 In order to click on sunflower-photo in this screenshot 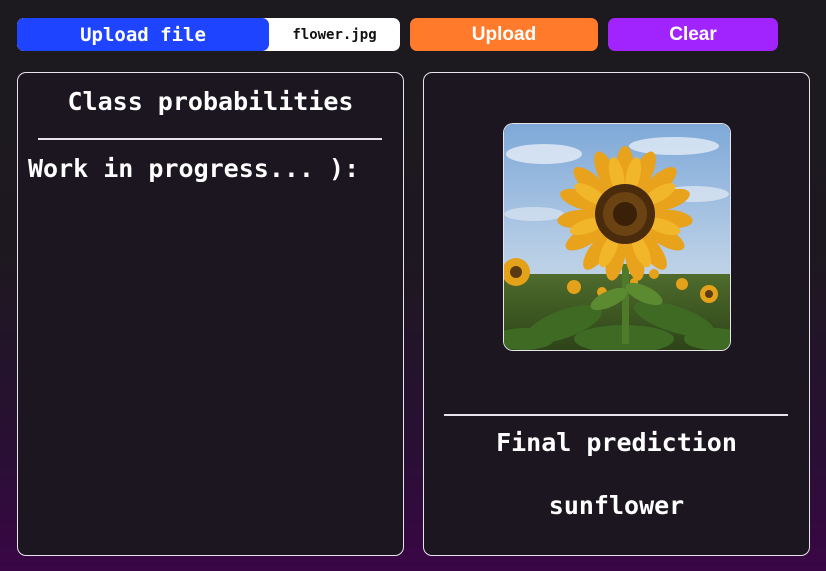, I will do `click(617, 237)`.